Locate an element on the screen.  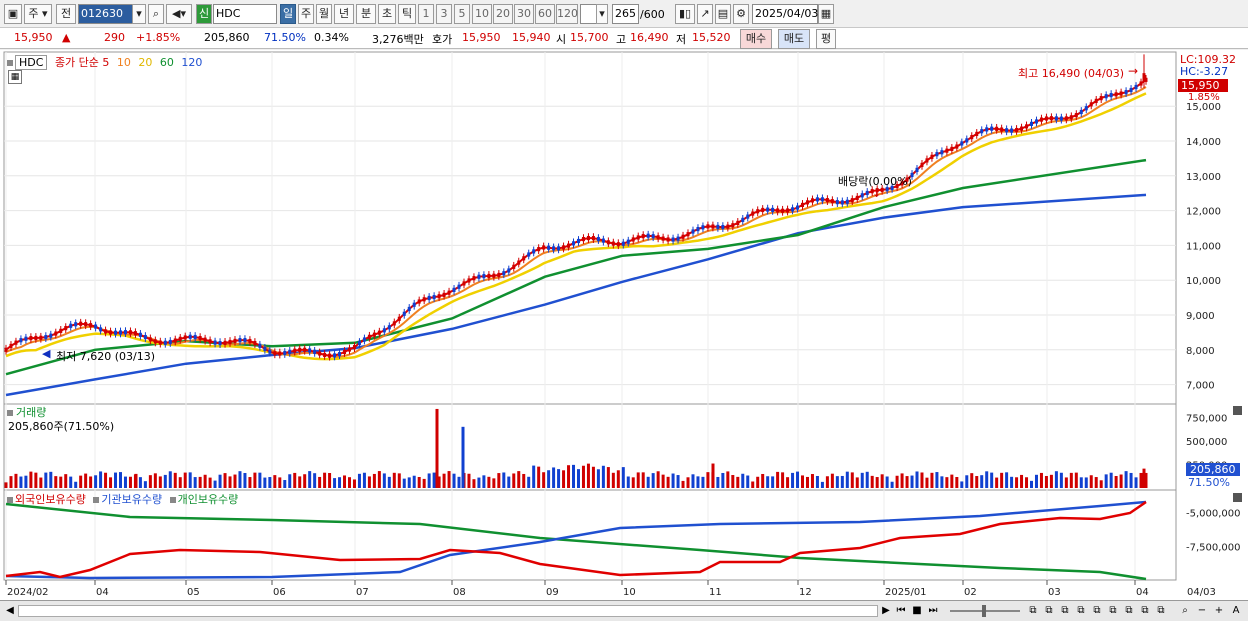
indicator-table-icon: ▦ is located at coordinates (15, 77).